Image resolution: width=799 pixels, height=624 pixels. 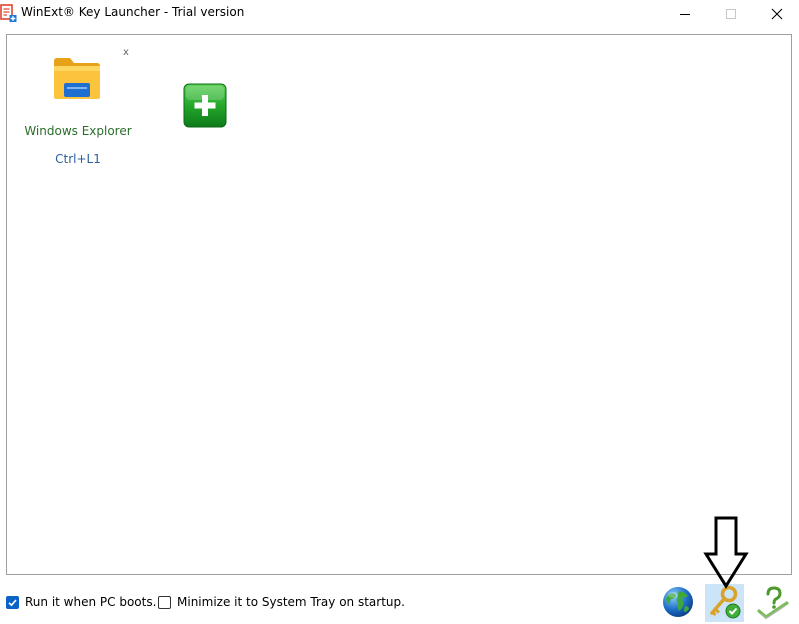 What do you see at coordinates (399, 14) in the screenshot?
I see `title-bar: WinExt® Key Launcher - Trial version` at bounding box center [399, 14].